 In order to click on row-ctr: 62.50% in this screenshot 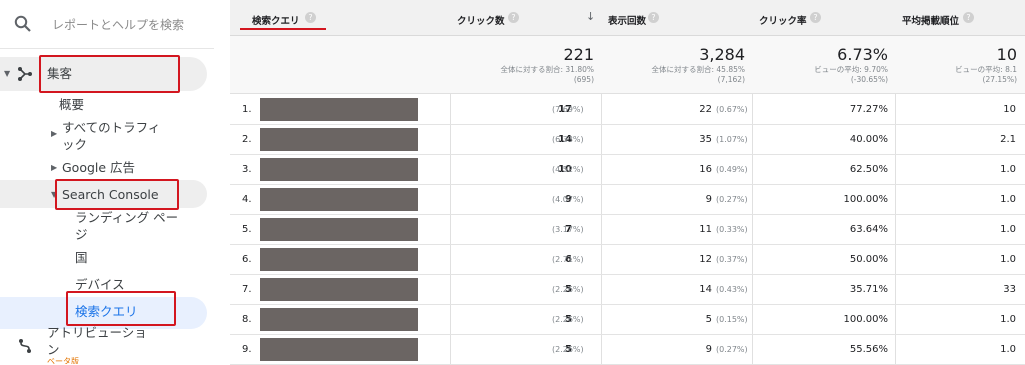, I will do `click(868, 169)`.